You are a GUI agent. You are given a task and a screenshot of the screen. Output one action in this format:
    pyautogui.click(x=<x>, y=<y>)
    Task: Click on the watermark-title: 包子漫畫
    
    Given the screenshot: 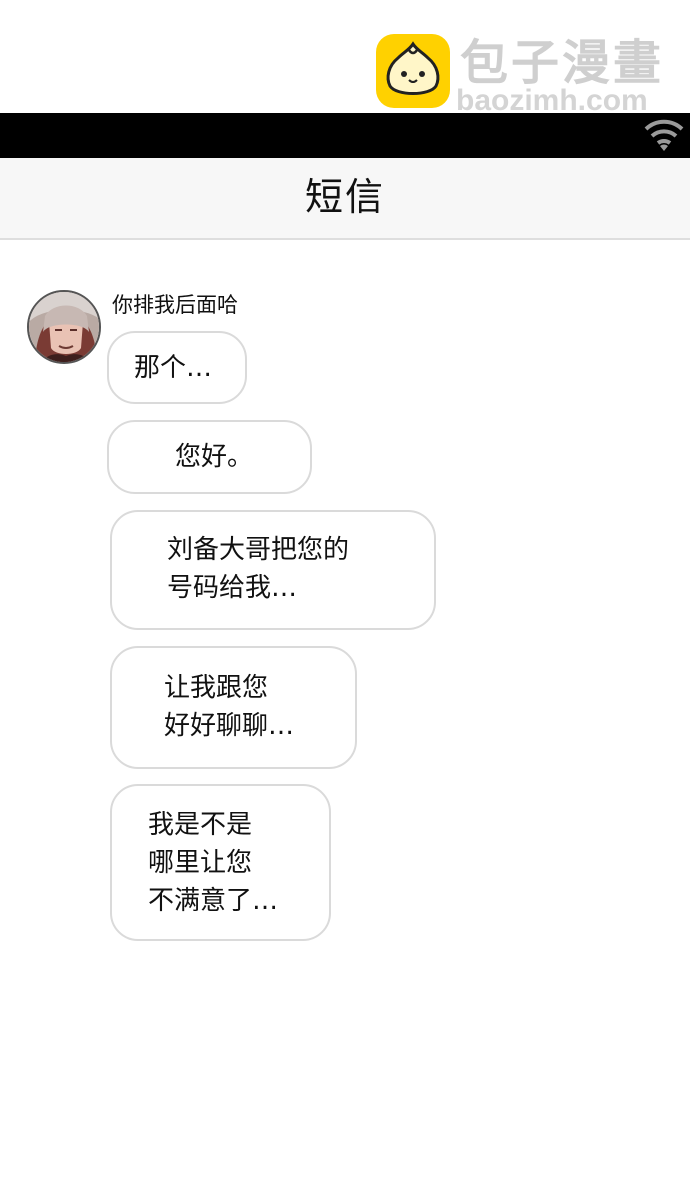 What is the action you would take?
    pyautogui.click(x=562, y=63)
    